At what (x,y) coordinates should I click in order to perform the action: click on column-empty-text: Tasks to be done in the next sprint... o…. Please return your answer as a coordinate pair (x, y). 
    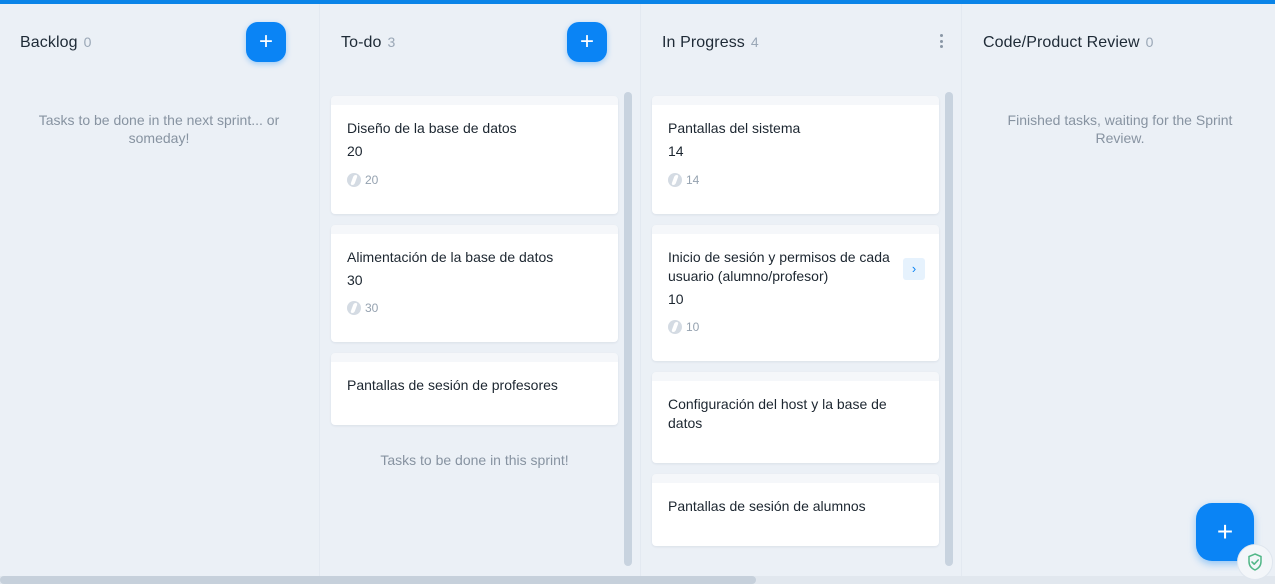
    Looking at the image, I should click on (159, 129).